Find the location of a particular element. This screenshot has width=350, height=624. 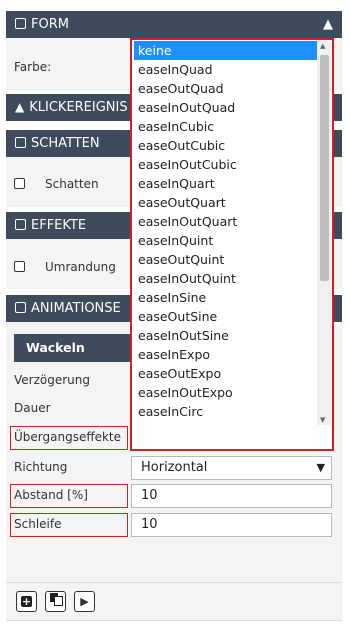

dropdown-option: easeInOutQuad is located at coordinates (226, 107).